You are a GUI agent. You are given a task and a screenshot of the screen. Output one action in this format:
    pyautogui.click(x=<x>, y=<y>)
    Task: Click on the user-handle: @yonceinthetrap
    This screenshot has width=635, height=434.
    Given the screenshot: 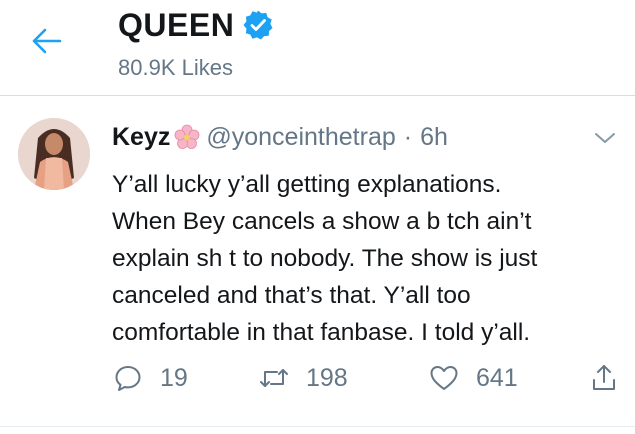 What is the action you would take?
    pyautogui.click(x=300, y=137)
    